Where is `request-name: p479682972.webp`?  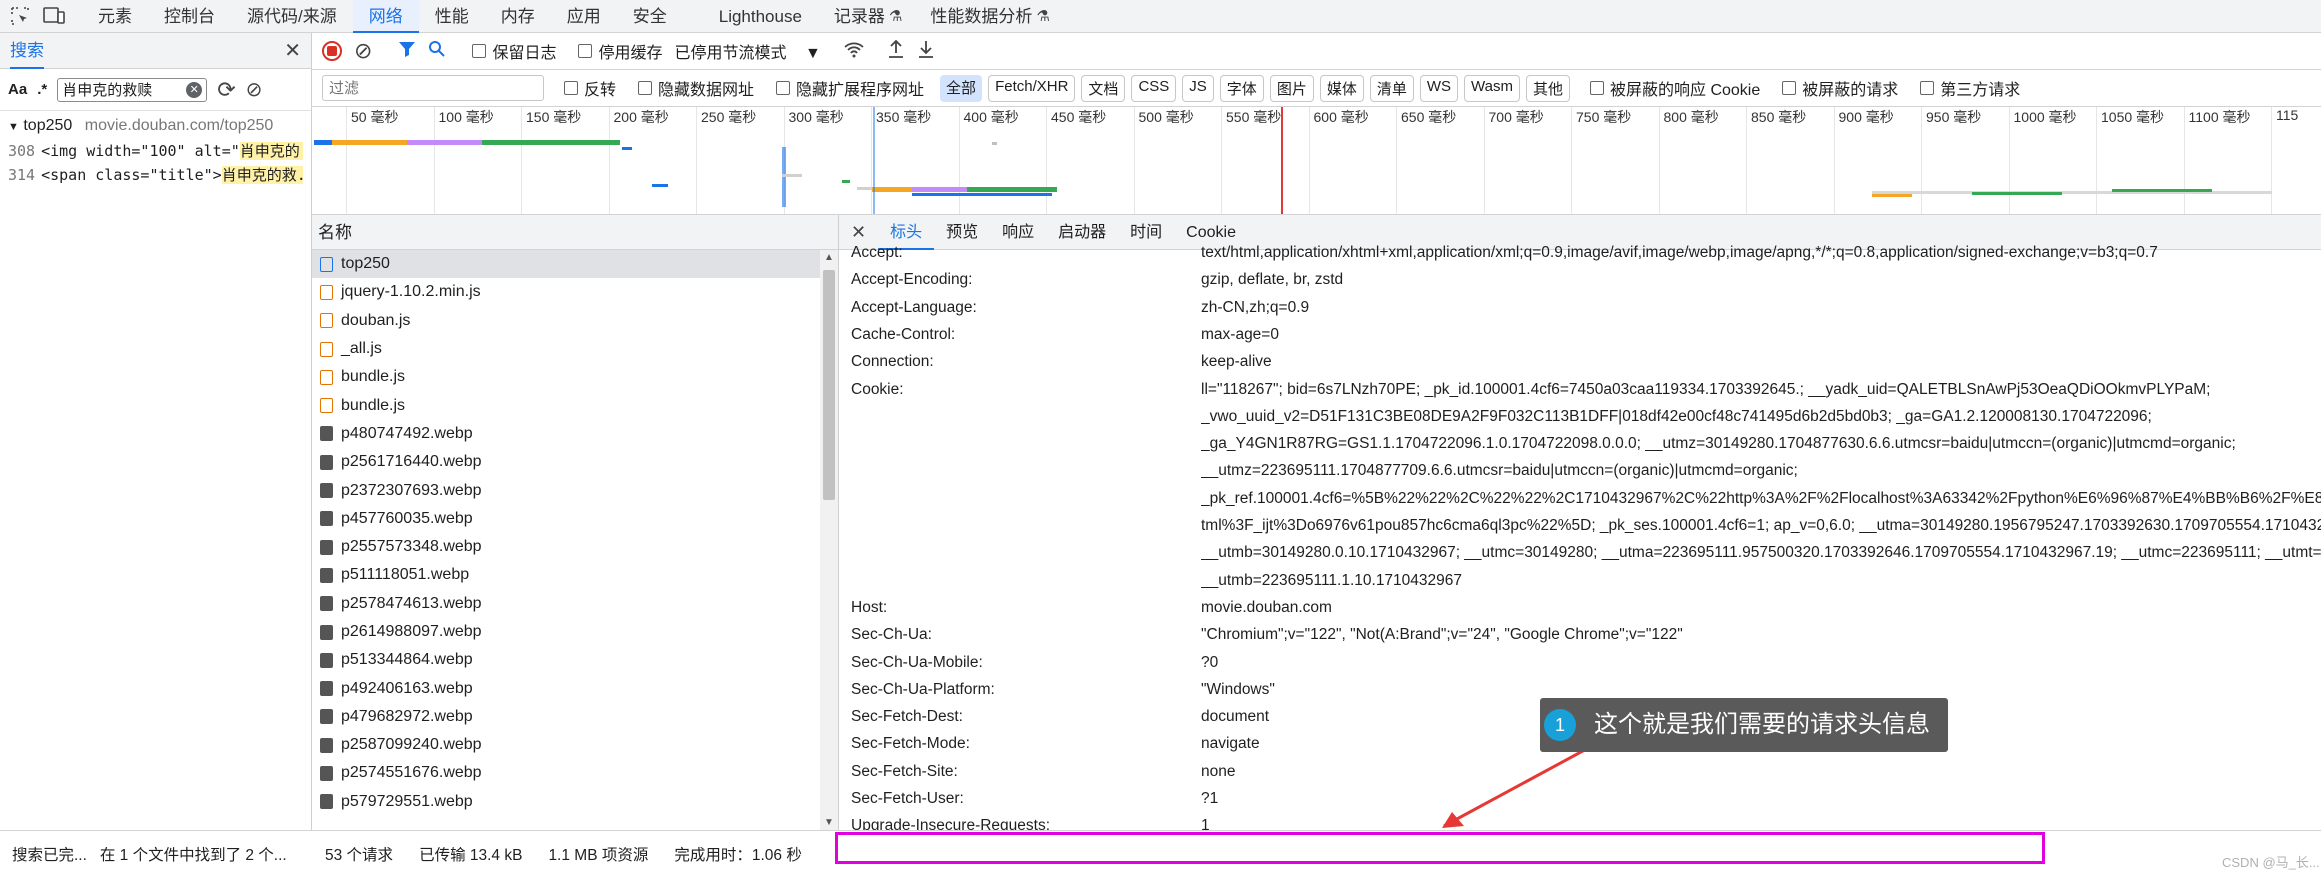 request-name: p479682972.webp is located at coordinates (407, 716).